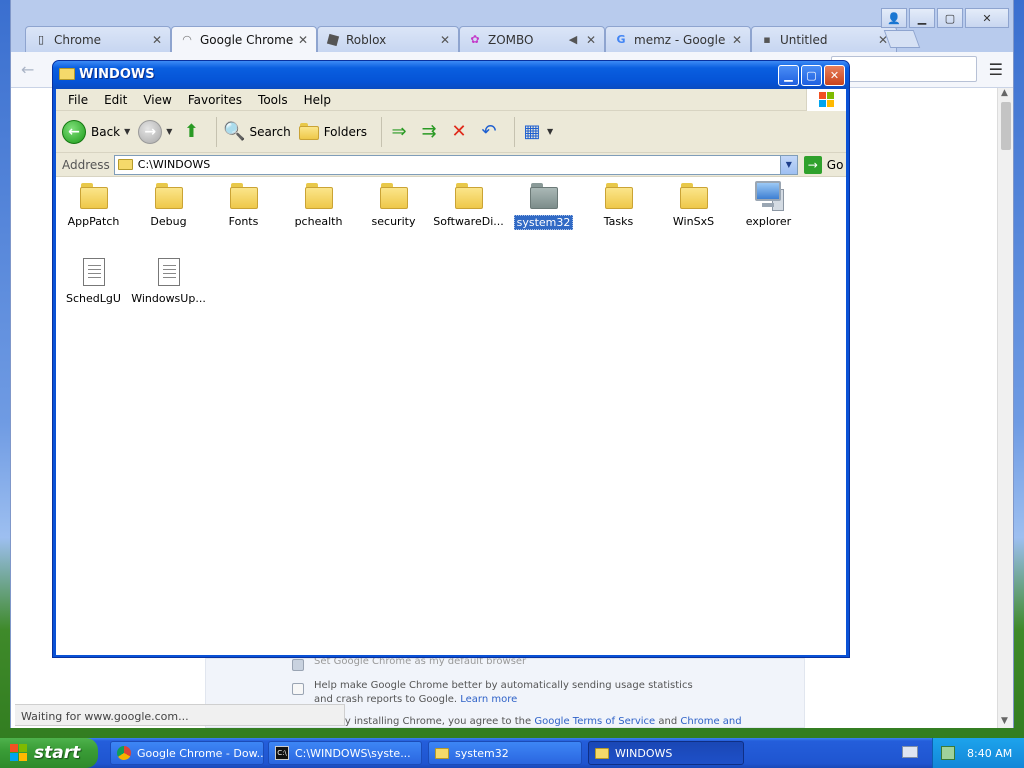 The width and height of the screenshot is (1024, 768). What do you see at coordinates (318, 203) in the screenshot?
I see `folder-pchealth: pchealth` at bounding box center [318, 203].